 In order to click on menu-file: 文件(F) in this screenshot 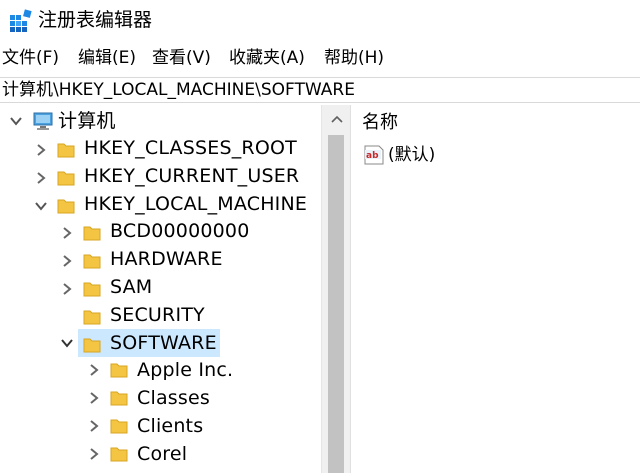, I will do `click(30, 58)`.